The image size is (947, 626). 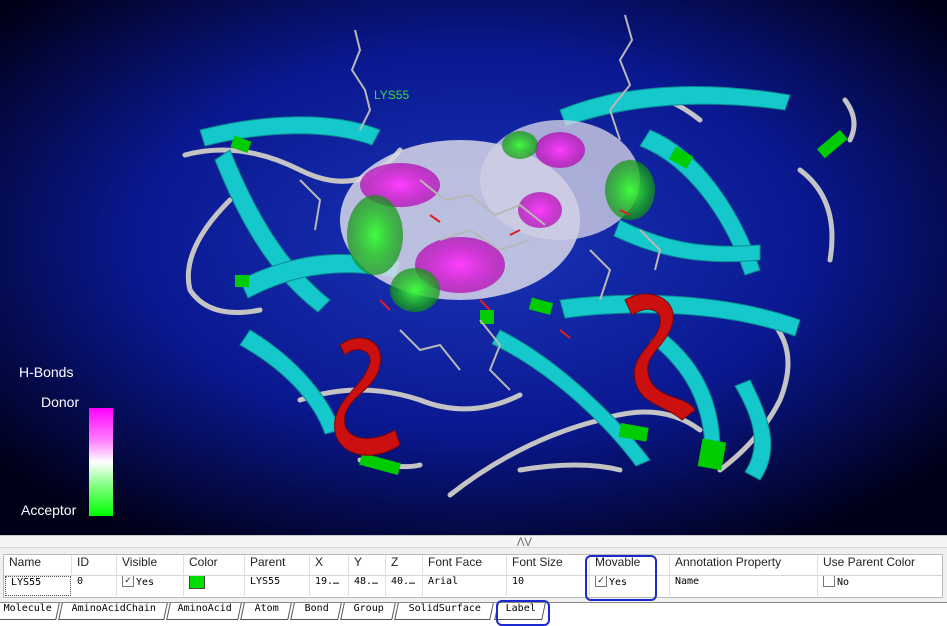 I want to click on use-parent-color-checkbox, so click(x=829, y=581).